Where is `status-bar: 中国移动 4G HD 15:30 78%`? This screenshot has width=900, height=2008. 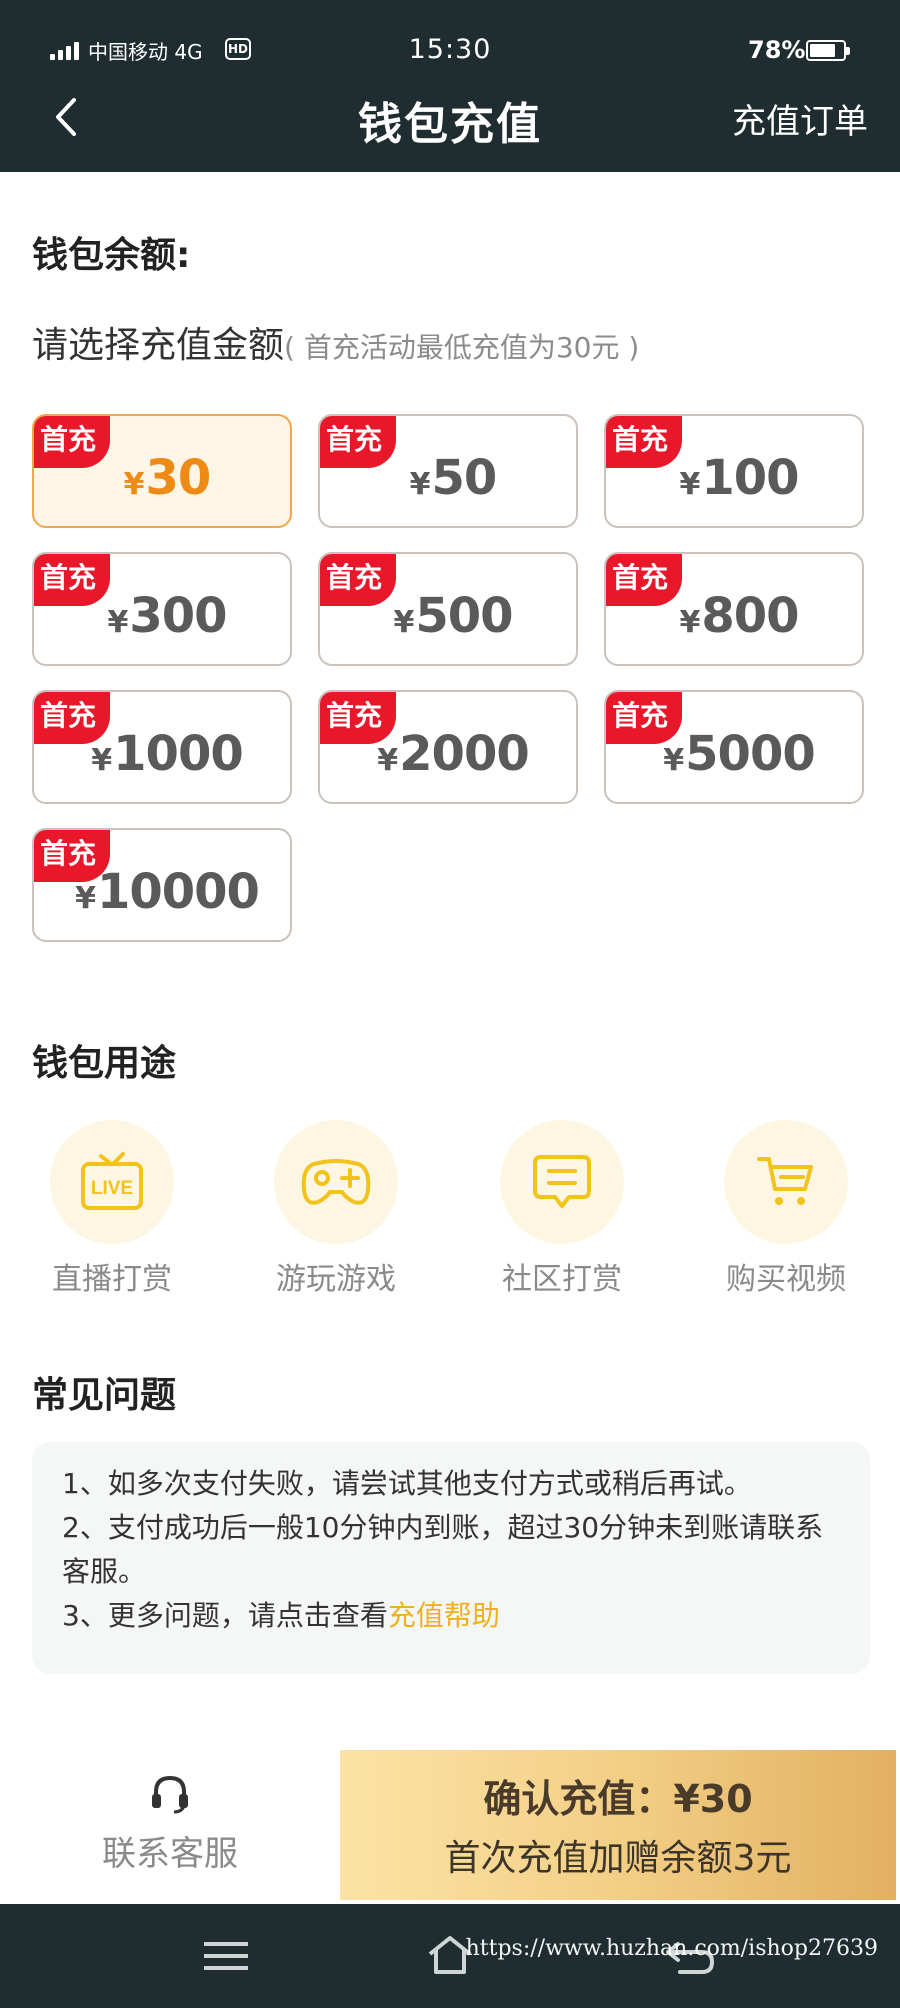 status-bar: 中国移动 4G HD 15:30 78% is located at coordinates (450, 50).